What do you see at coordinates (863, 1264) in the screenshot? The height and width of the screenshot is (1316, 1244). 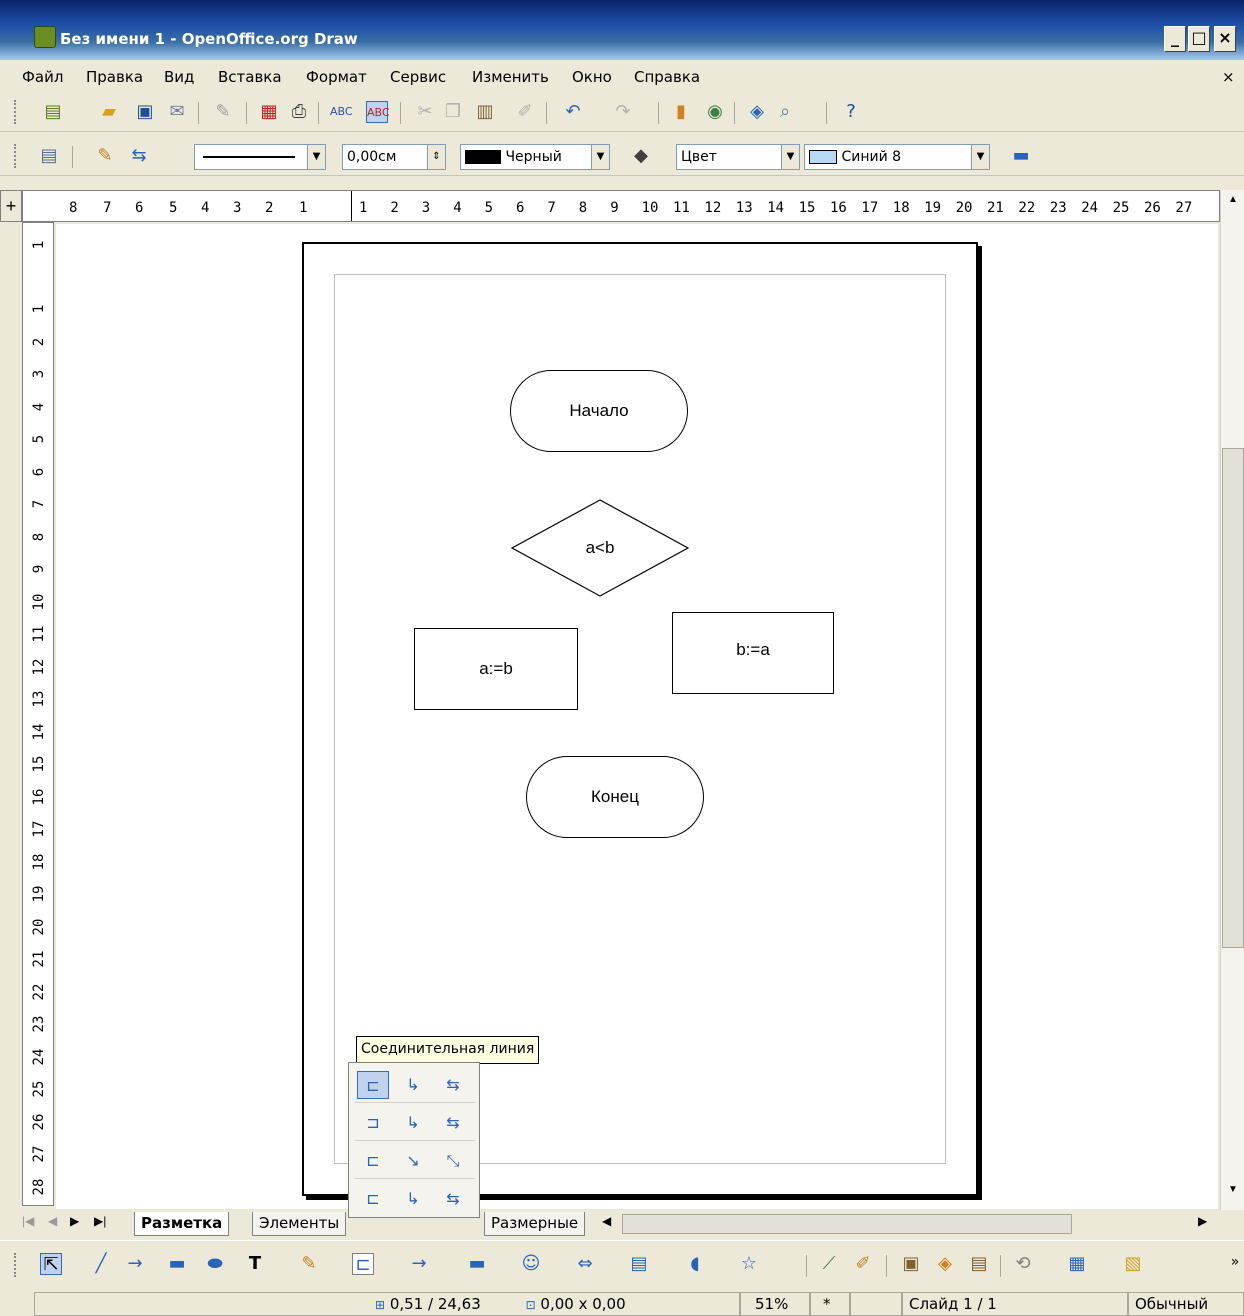 I see `glue-points-icon: ✐` at bounding box center [863, 1264].